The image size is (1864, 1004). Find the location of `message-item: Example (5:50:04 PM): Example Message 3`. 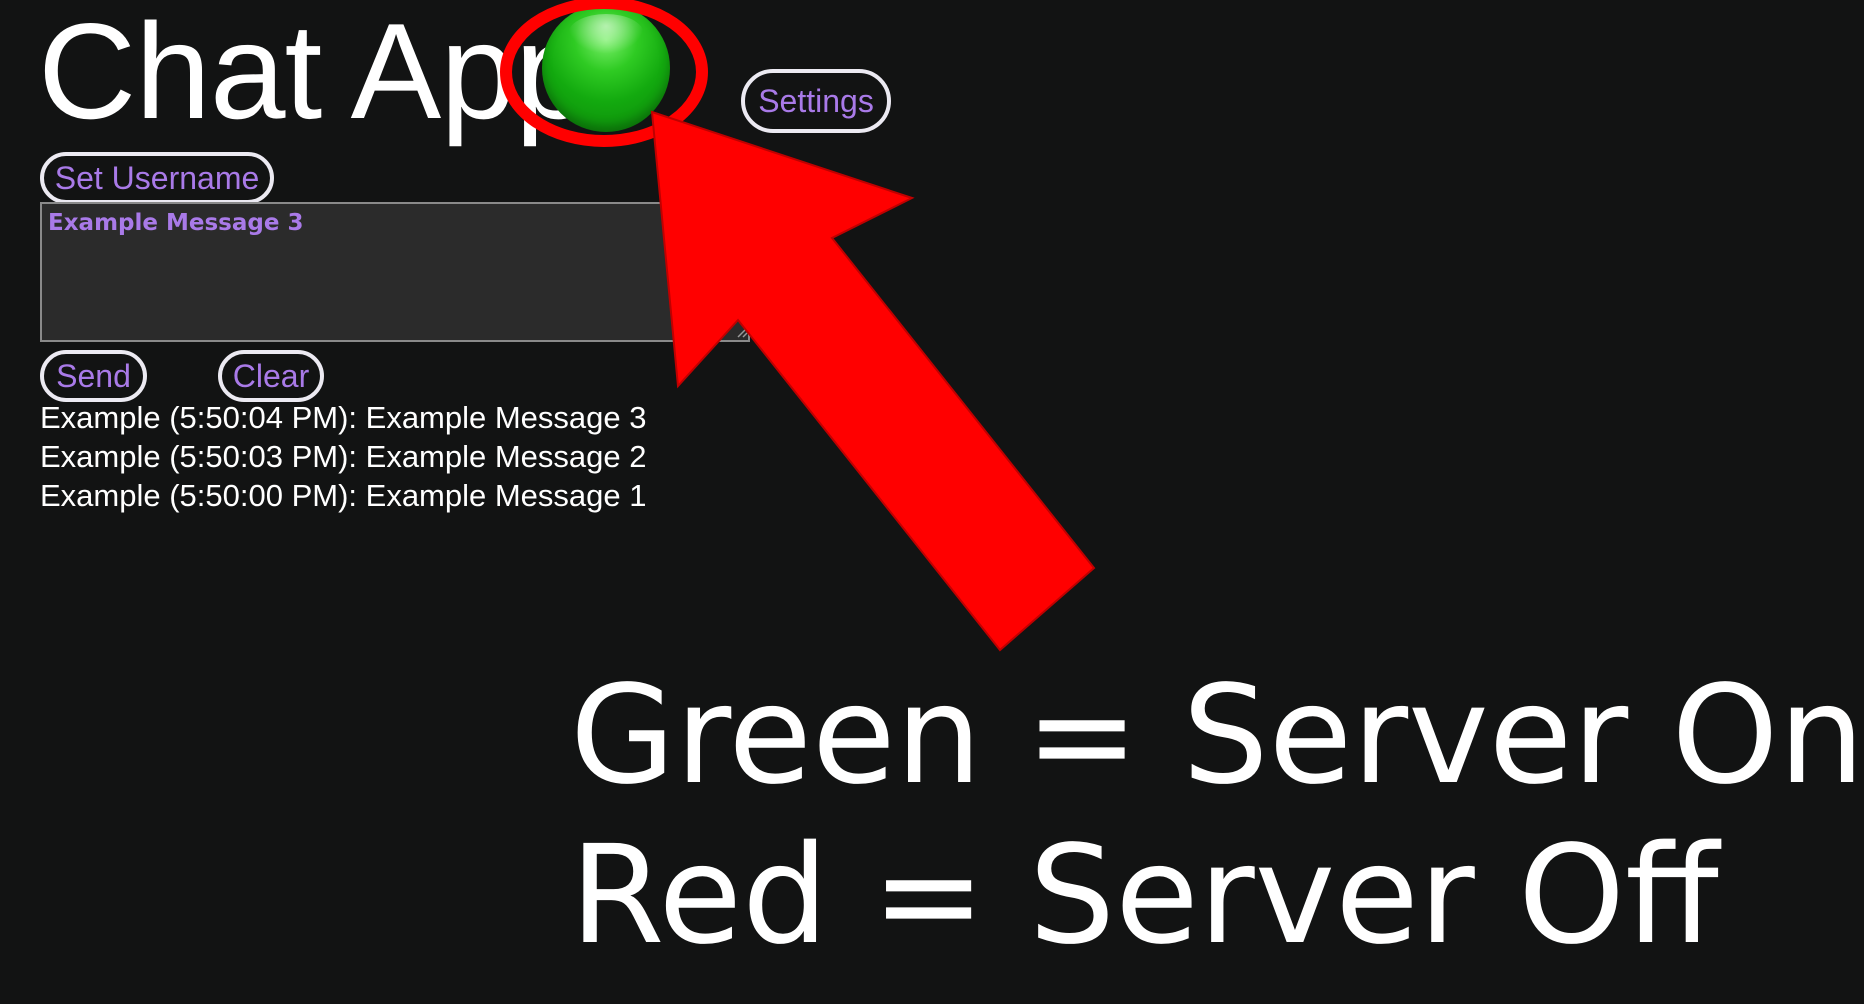

message-item: Example (5:50:04 PM): Example Message 3 is located at coordinates (343, 417).